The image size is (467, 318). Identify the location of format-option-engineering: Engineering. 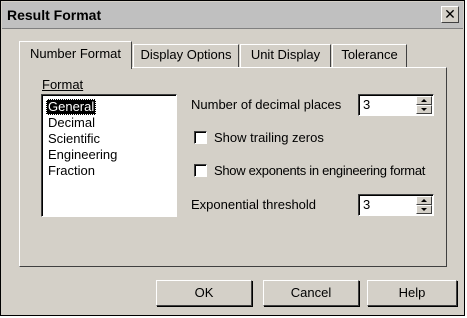
(82, 155).